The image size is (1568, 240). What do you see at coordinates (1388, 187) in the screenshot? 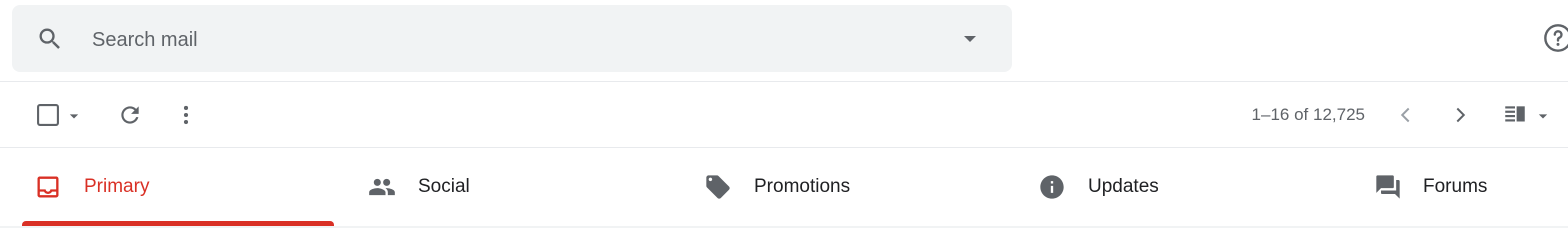
I see `forum-icon` at bounding box center [1388, 187].